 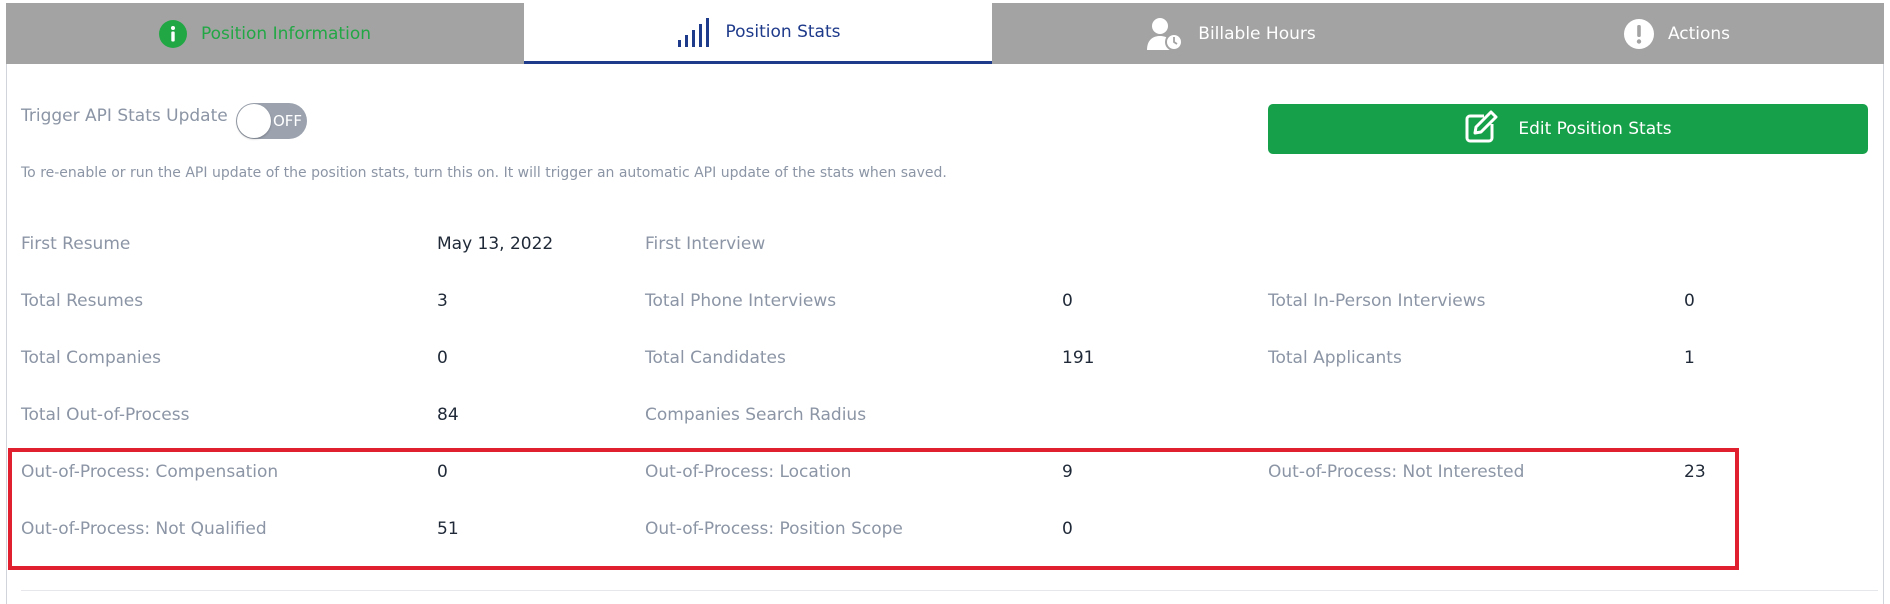 What do you see at coordinates (1689, 301) in the screenshot?
I see `stat-value-total-in-person-interviews: 0` at bounding box center [1689, 301].